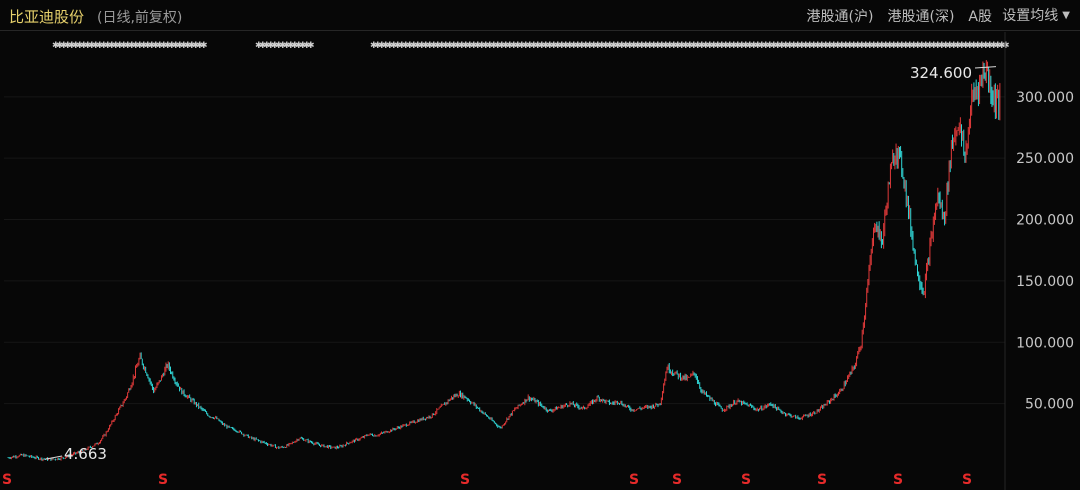  Describe the element at coordinates (1045, 159) in the screenshot. I see `y-tick-label: 250.000` at that location.